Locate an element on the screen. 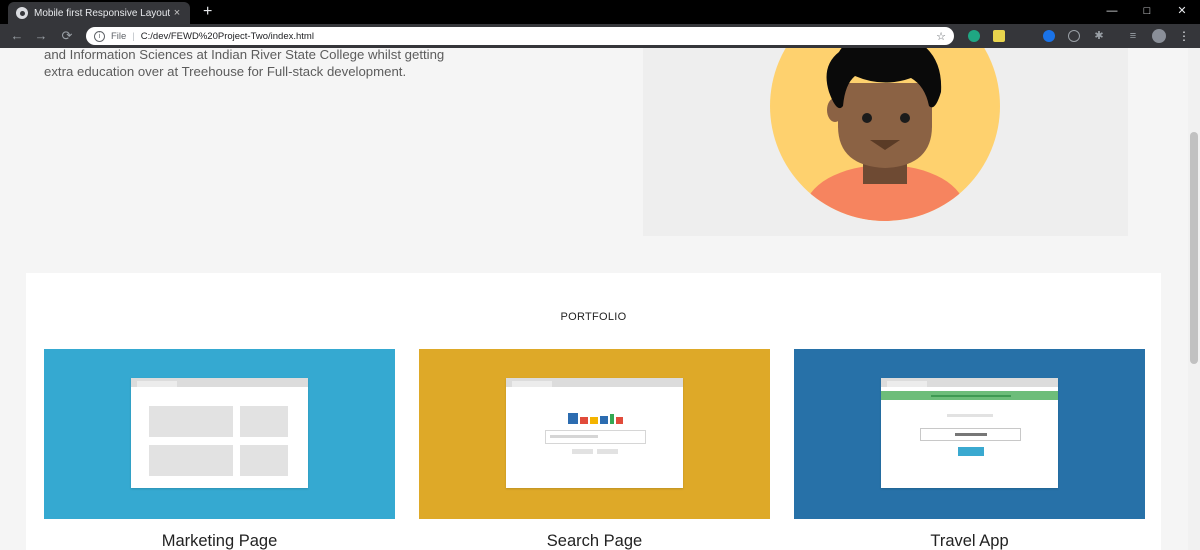 The height and width of the screenshot is (550, 1200). extension-circle-icon is located at coordinates (1049, 36).